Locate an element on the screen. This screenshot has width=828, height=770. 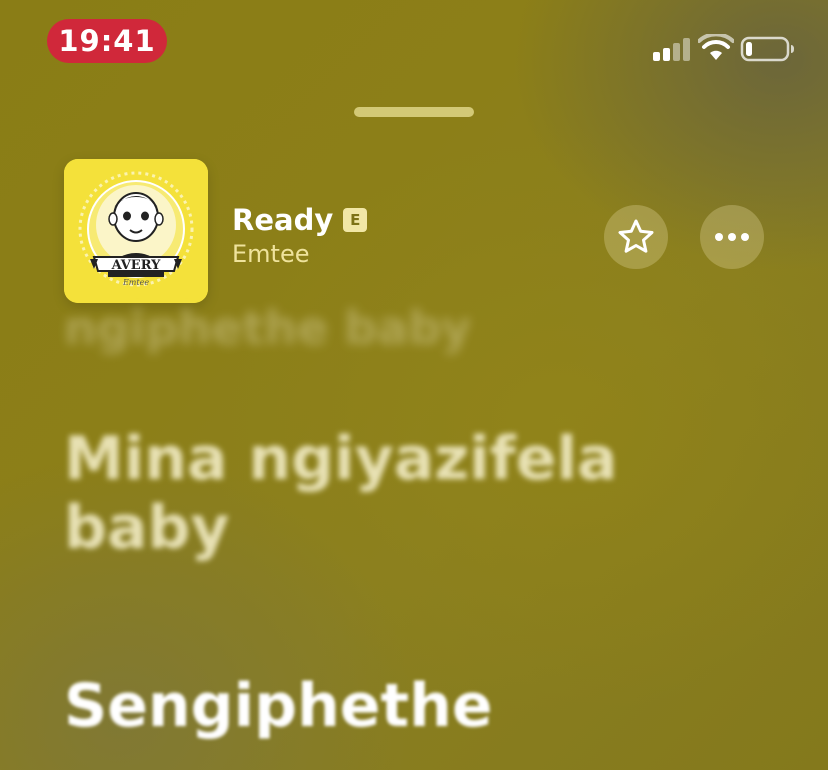
ellipsis-icon is located at coordinates (732, 237).